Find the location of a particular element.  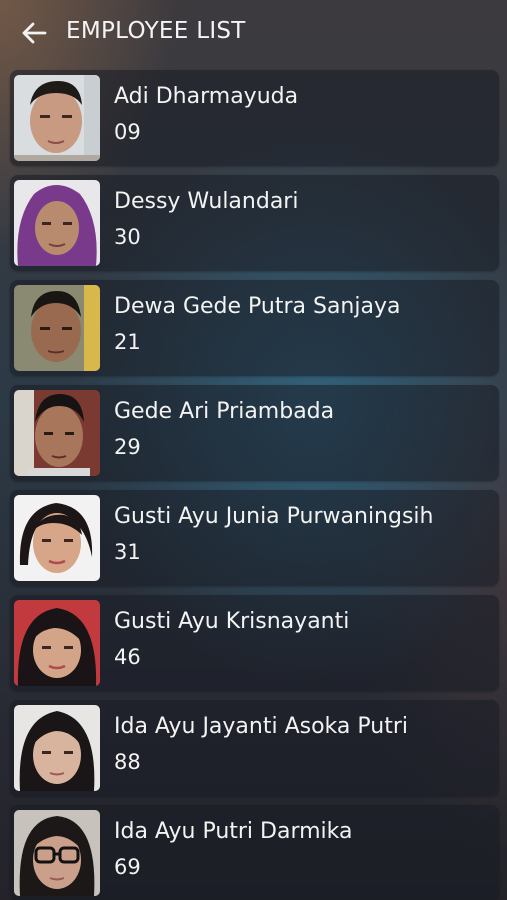

page-title: EMPLOYEE LIST is located at coordinates (156, 31).